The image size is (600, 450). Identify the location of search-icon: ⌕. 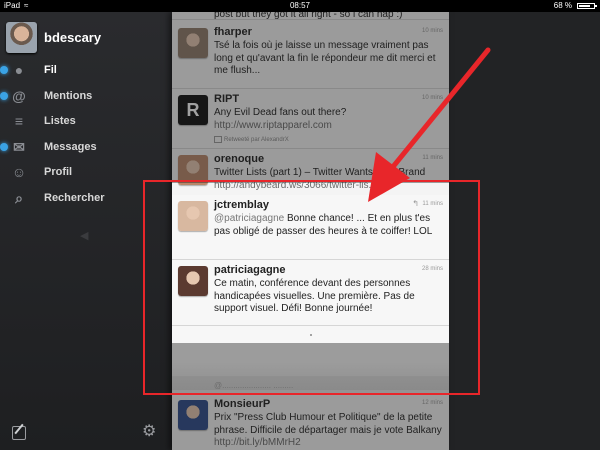
(19, 197).